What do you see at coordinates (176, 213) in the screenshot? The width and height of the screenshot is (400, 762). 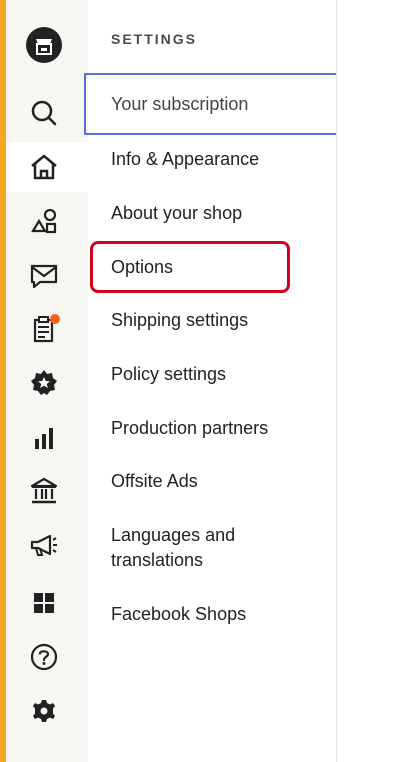 I see `menu-item-about-your-shop: About your shop` at bounding box center [176, 213].